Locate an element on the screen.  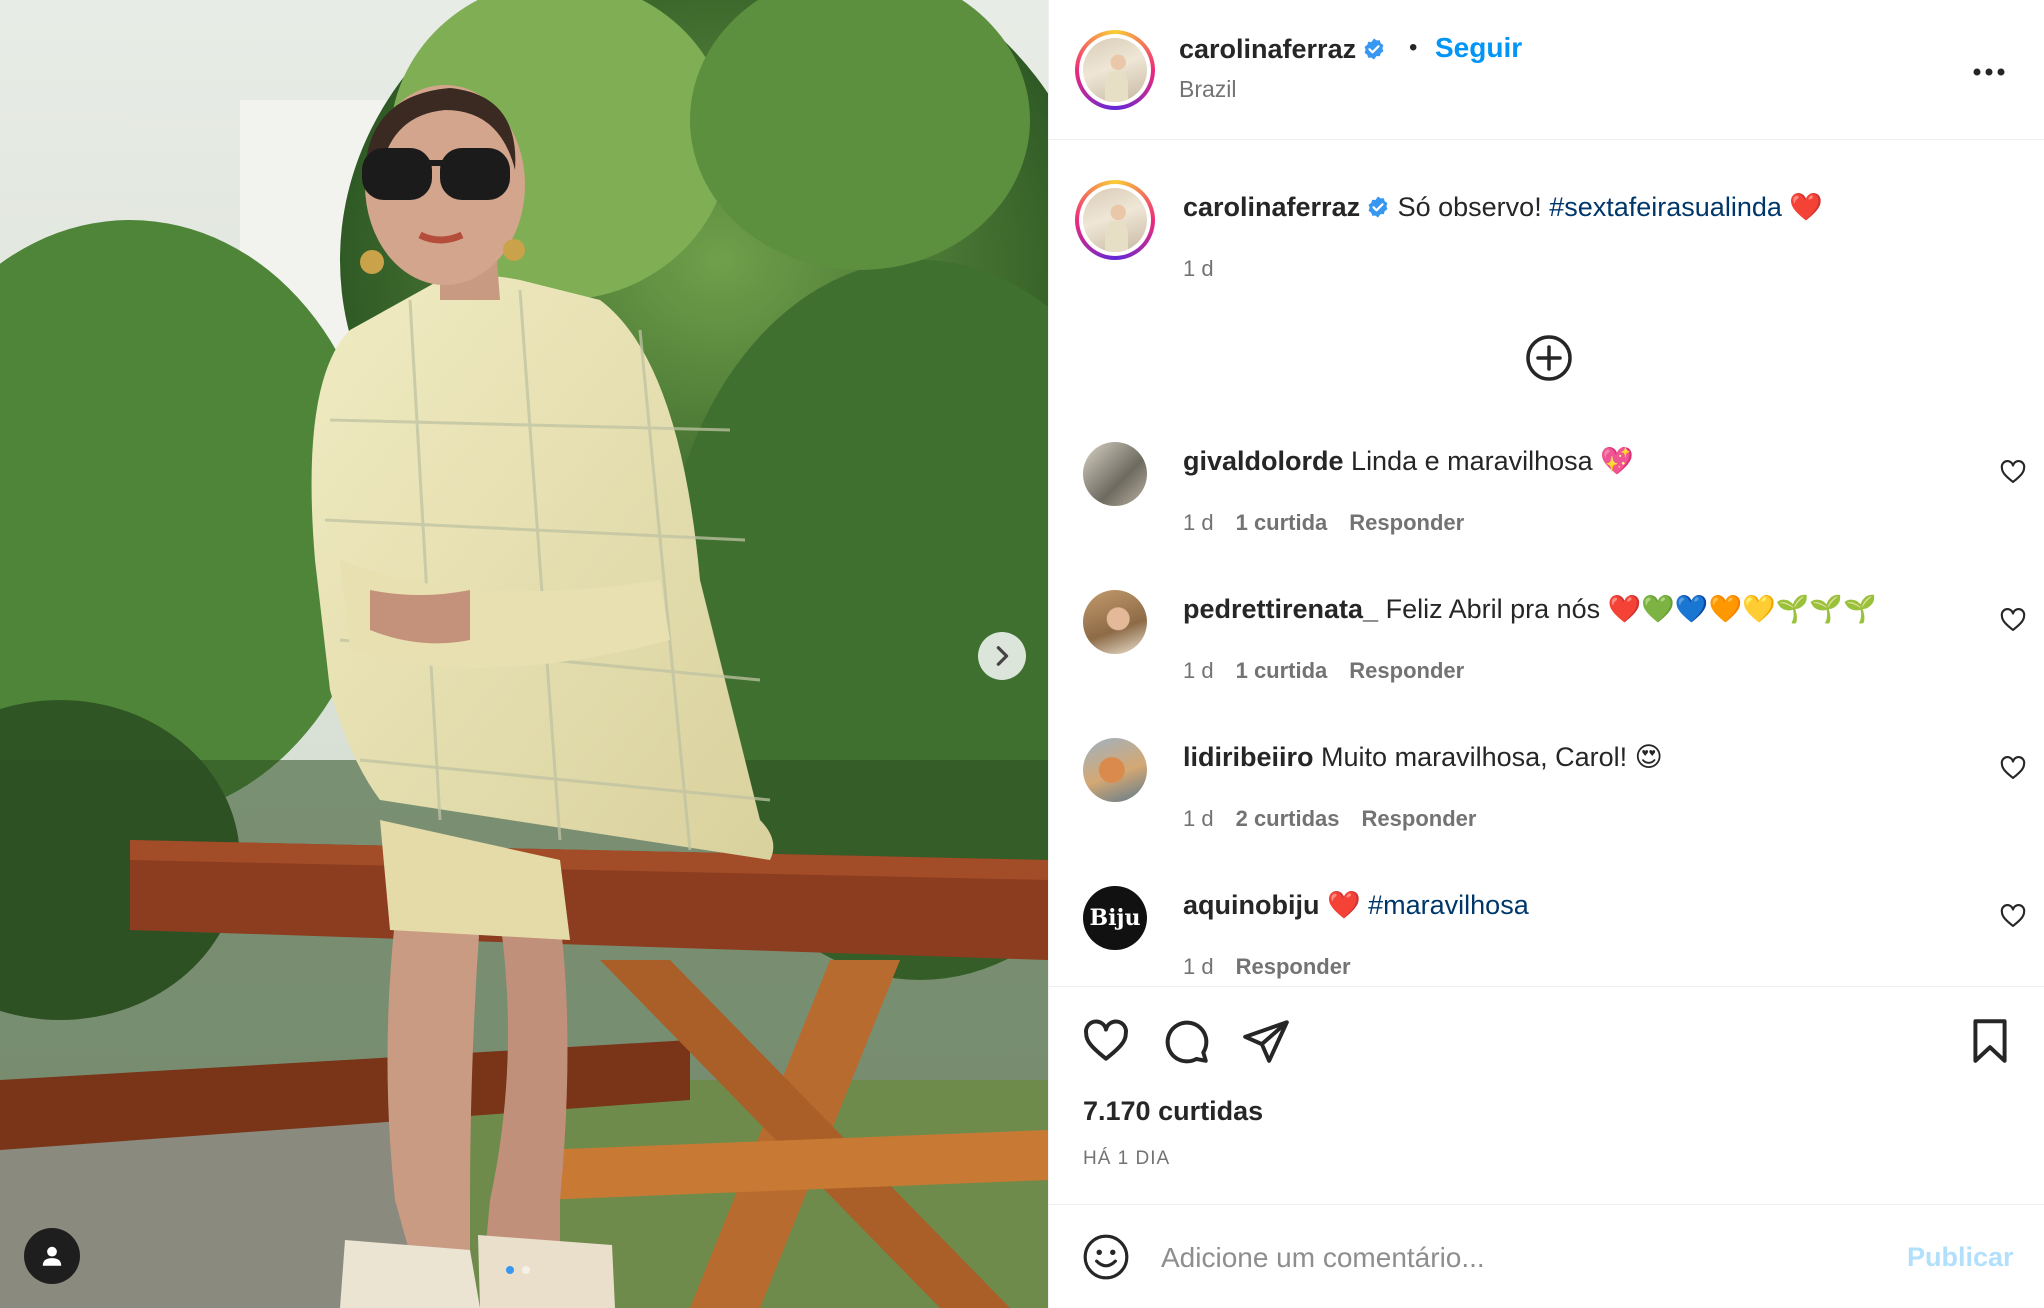
caption-hashtag: #sextafeirasualinda is located at coordinates (1665, 207).